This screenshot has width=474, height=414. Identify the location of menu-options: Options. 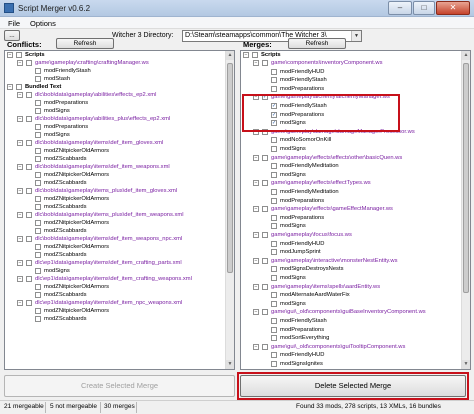
(43, 23).